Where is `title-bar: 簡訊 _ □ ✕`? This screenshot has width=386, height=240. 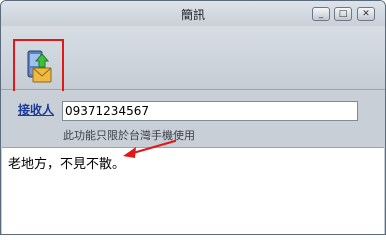
title-bar: 簡訊 _ □ ✕ is located at coordinates (193, 13).